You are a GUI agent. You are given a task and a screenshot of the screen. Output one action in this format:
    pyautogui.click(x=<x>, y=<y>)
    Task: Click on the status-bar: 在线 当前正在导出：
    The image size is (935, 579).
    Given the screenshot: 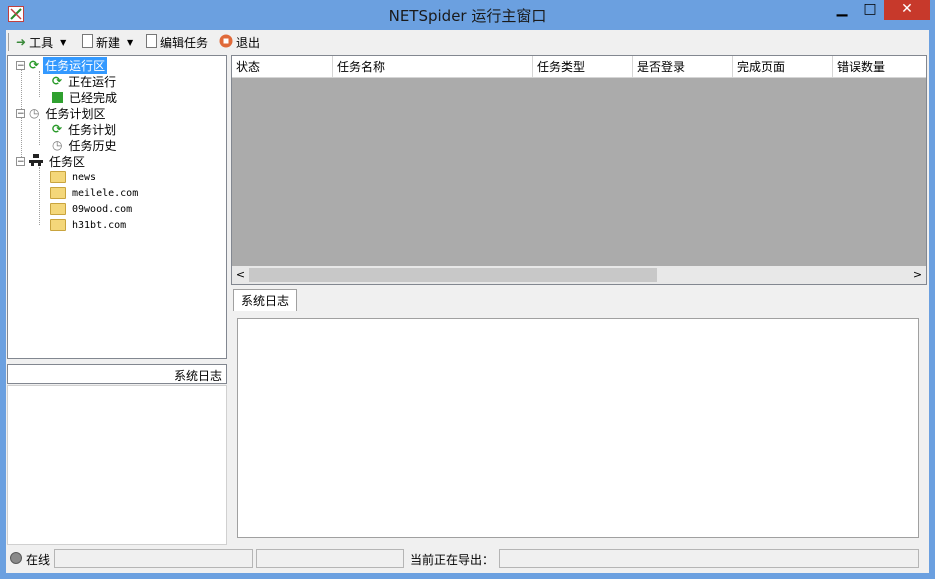 What is the action you would take?
    pyautogui.click(x=467, y=558)
    